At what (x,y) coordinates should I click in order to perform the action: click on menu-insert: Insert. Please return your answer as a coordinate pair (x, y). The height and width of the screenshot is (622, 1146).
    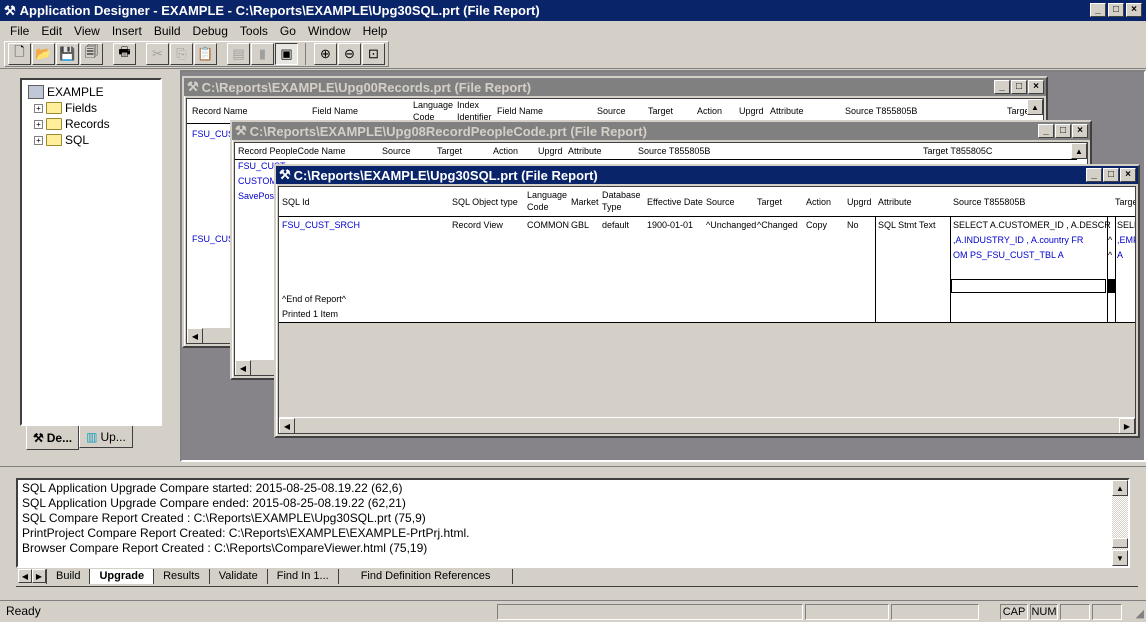
    Looking at the image, I should click on (127, 31).